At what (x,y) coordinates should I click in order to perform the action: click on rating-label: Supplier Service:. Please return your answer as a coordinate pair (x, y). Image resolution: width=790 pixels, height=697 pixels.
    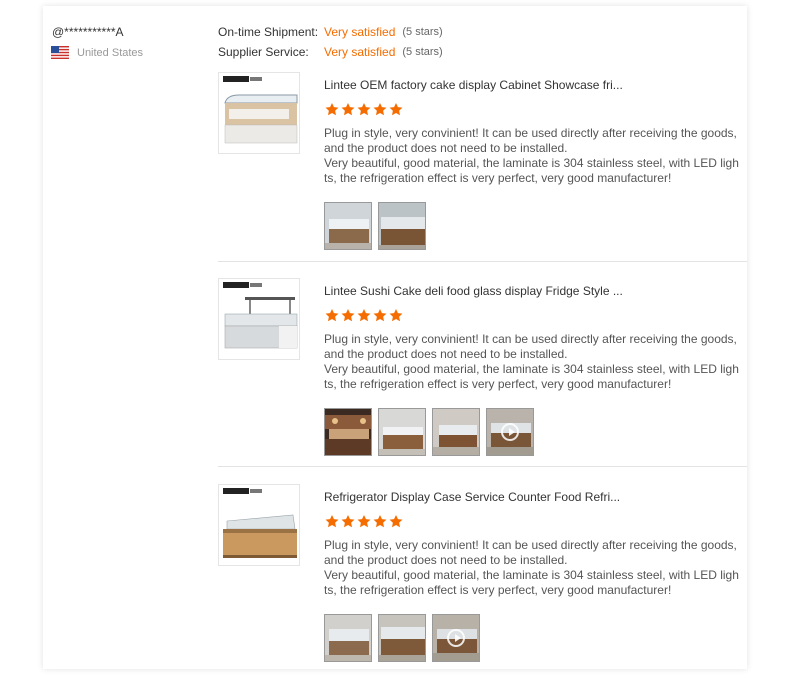
    Looking at the image, I should click on (263, 52).